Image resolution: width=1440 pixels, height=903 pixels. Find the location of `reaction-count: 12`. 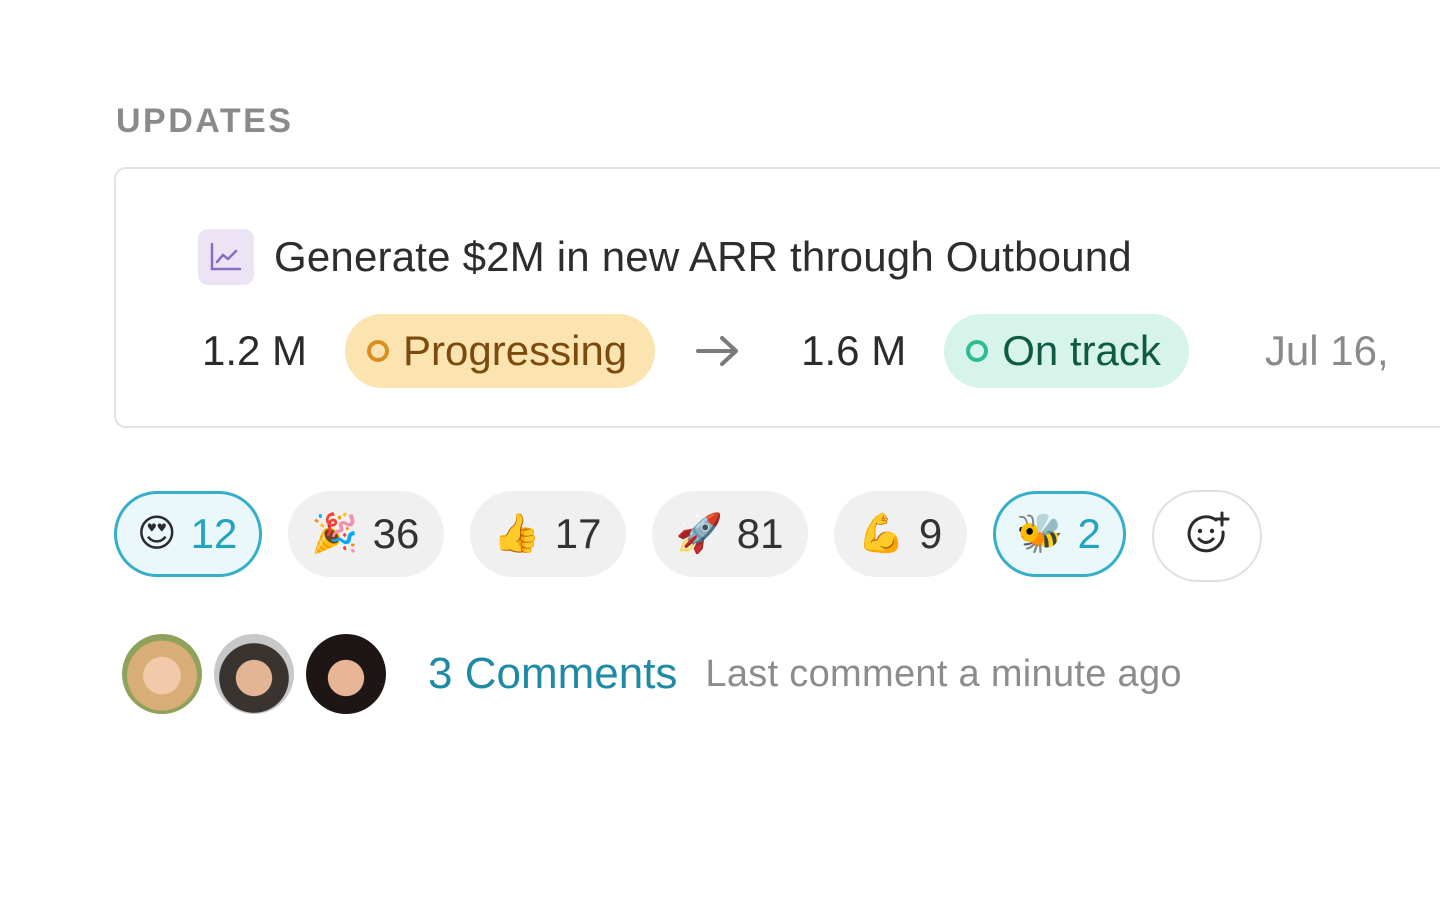

reaction-count: 12 is located at coordinates (214, 533).